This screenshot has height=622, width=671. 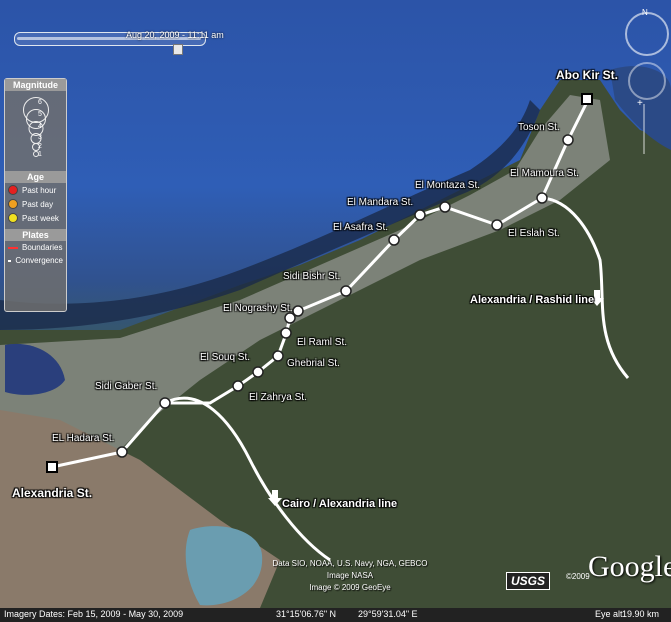 I want to click on latitude-readout: 31°15'06.76" N, so click(x=306, y=614).